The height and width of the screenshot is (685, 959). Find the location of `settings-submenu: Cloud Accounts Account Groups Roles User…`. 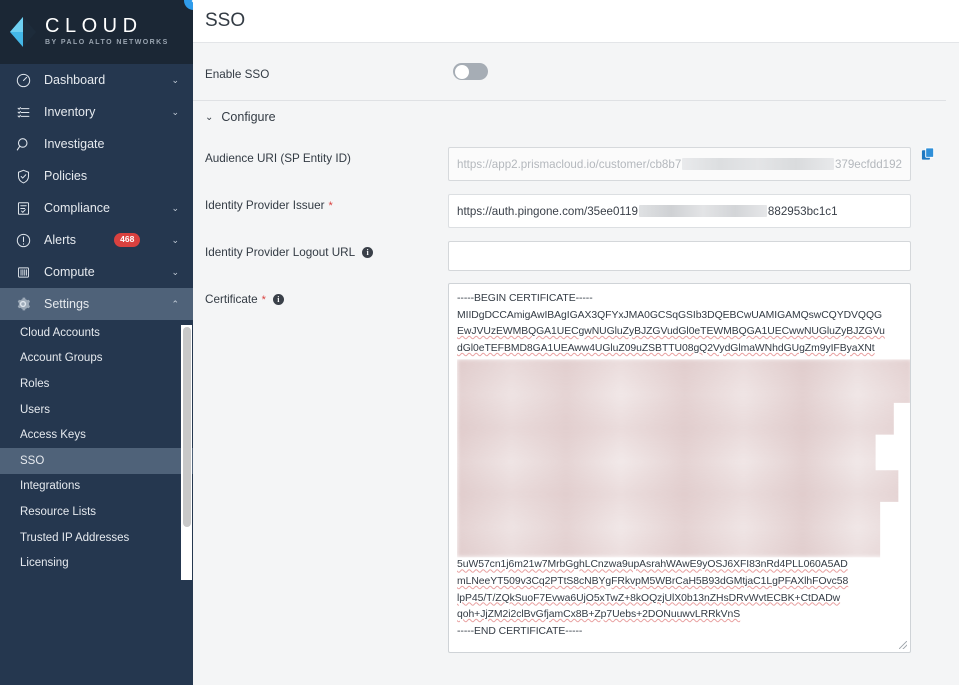

settings-submenu: Cloud Accounts Account Groups Roles User… is located at coordinates (96, 448).